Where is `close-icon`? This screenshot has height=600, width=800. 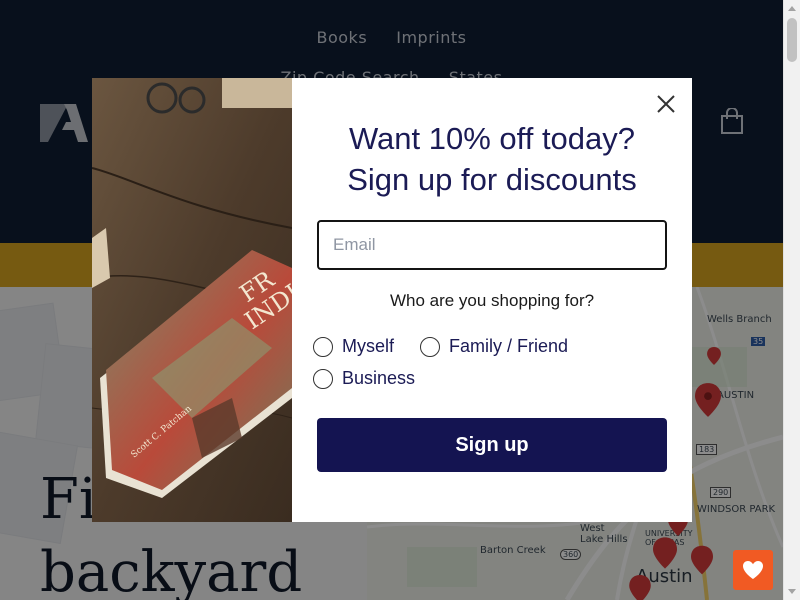 close-icon is located at coordinates (666, 104).